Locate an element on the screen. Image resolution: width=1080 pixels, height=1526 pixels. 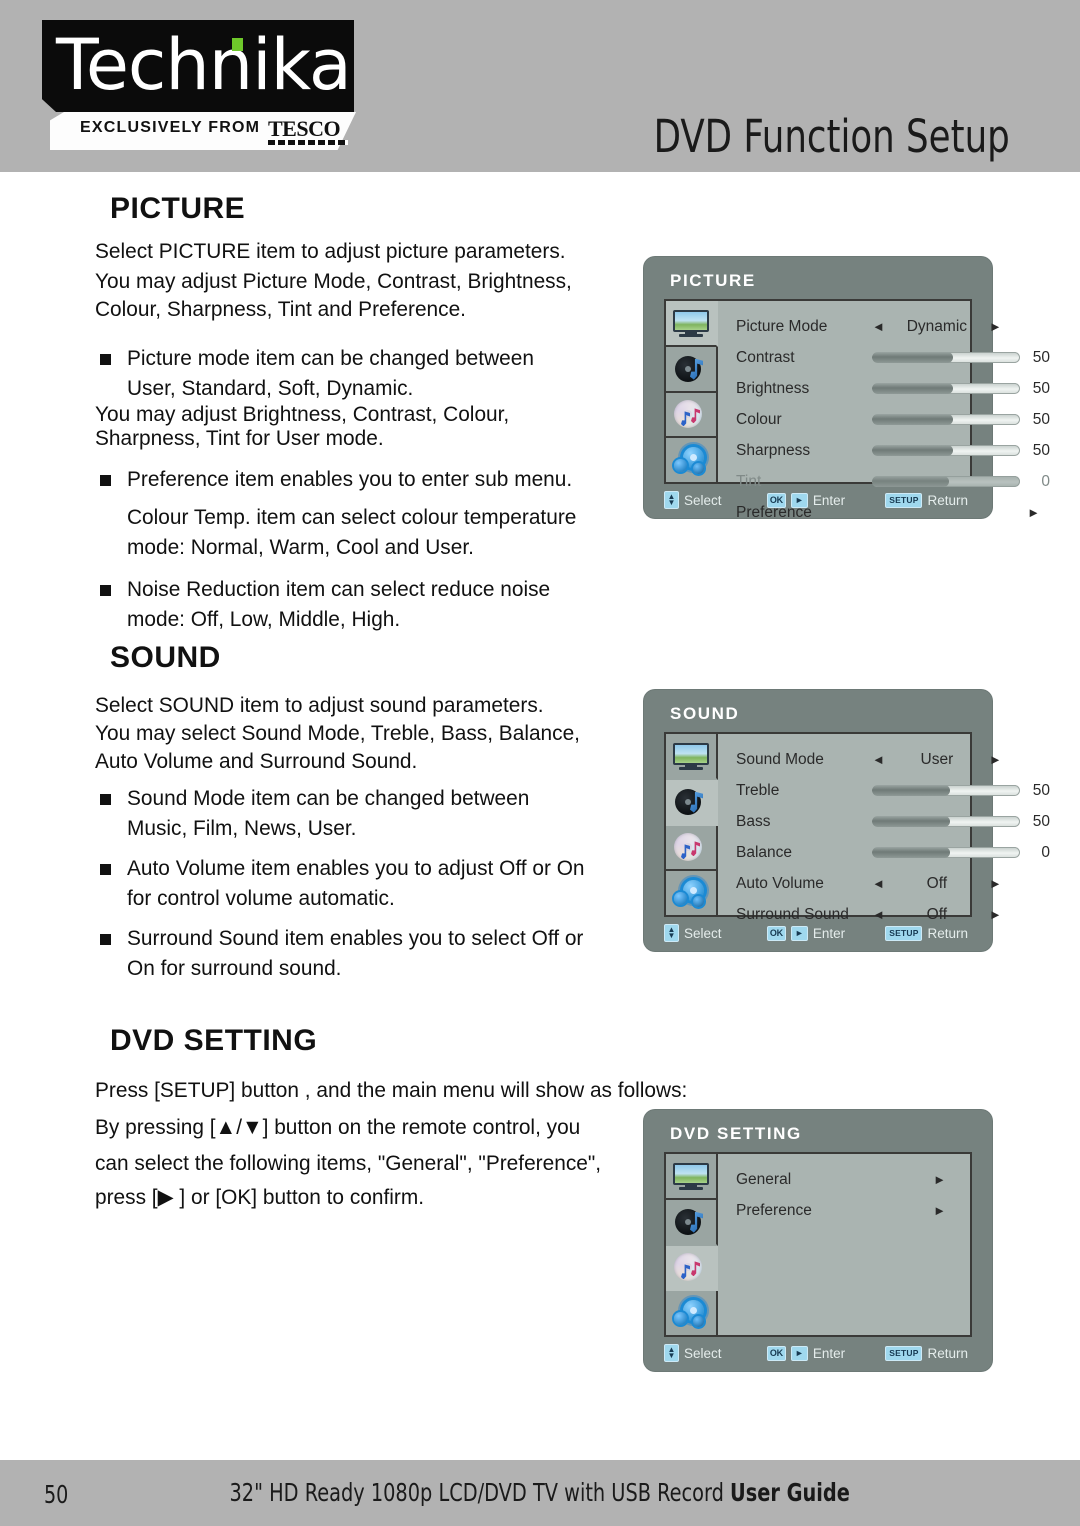
osd-row-colour: Colour 50 is located at coordinates (893, 419).